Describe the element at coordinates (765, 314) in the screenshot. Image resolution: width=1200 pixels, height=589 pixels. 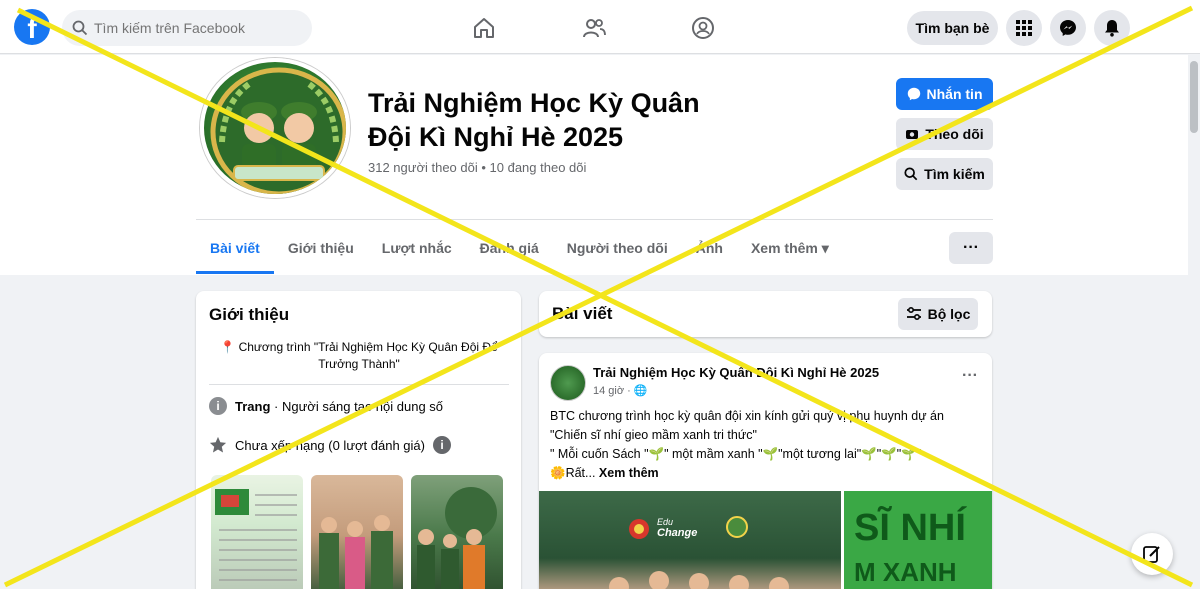
I see `posts-header-card: Bài viết Bộ lọc` at that location.